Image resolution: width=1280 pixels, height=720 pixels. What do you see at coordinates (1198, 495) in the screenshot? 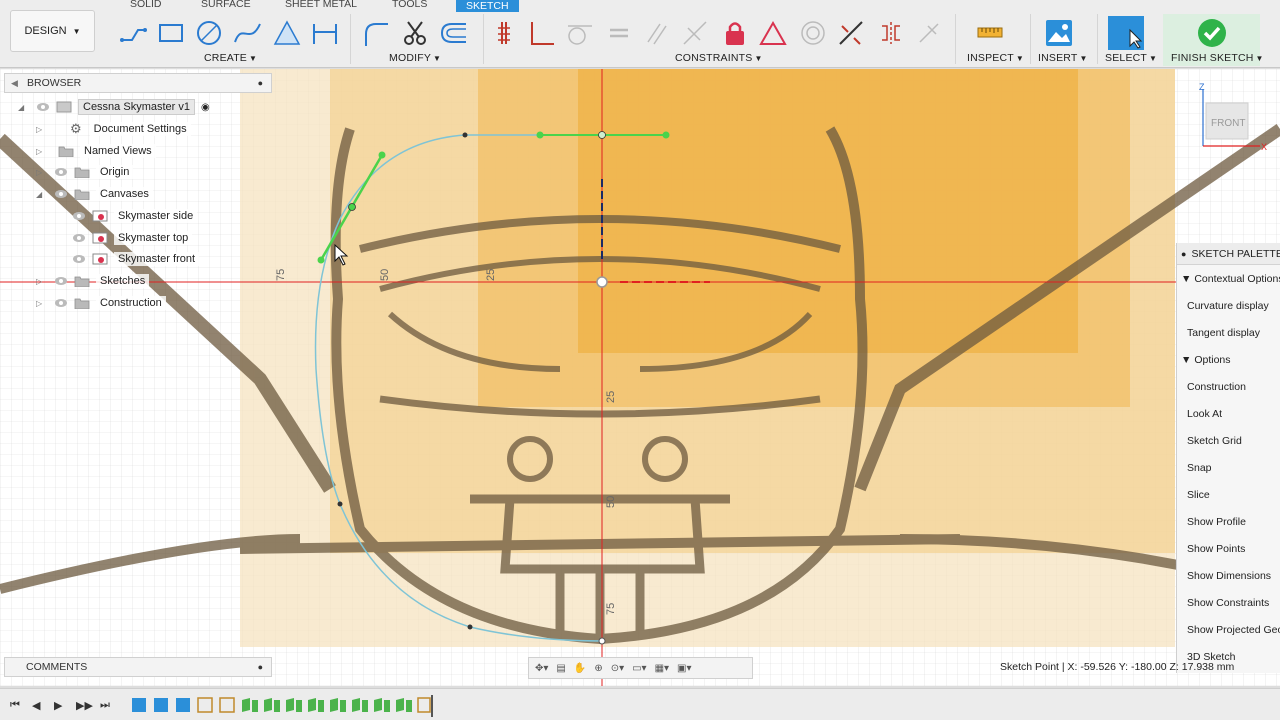
I see `option-slice: Slice` at bounding box center [1198, 495].